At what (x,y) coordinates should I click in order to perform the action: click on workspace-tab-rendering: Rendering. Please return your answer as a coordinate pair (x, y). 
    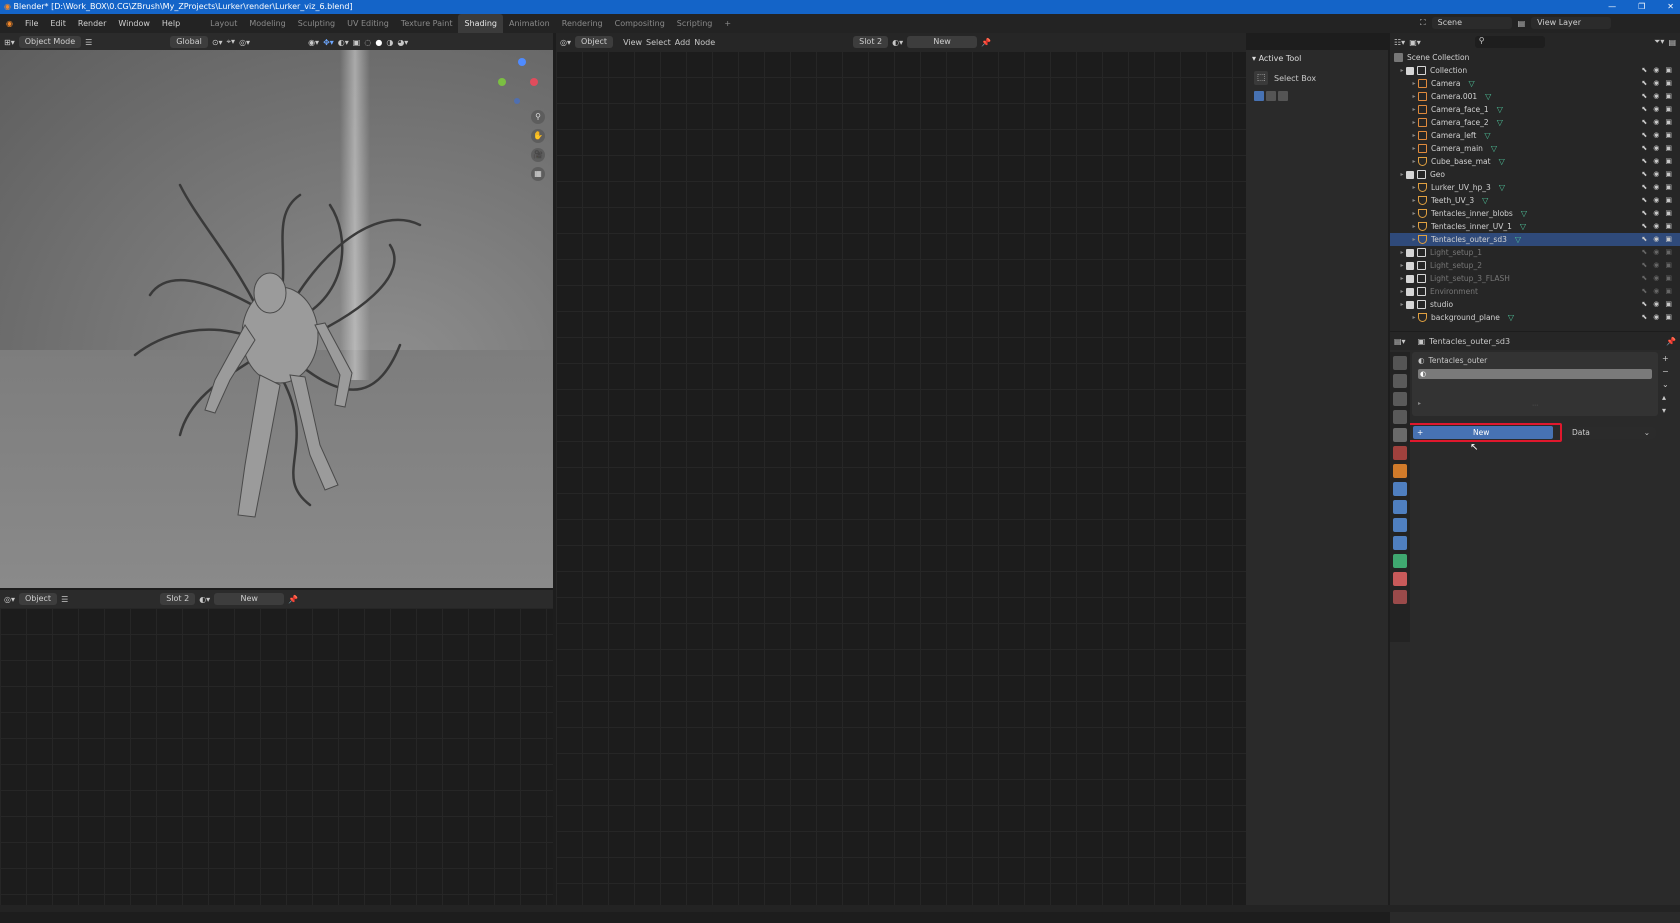
    Looking at the image, I should click on (582, 23).